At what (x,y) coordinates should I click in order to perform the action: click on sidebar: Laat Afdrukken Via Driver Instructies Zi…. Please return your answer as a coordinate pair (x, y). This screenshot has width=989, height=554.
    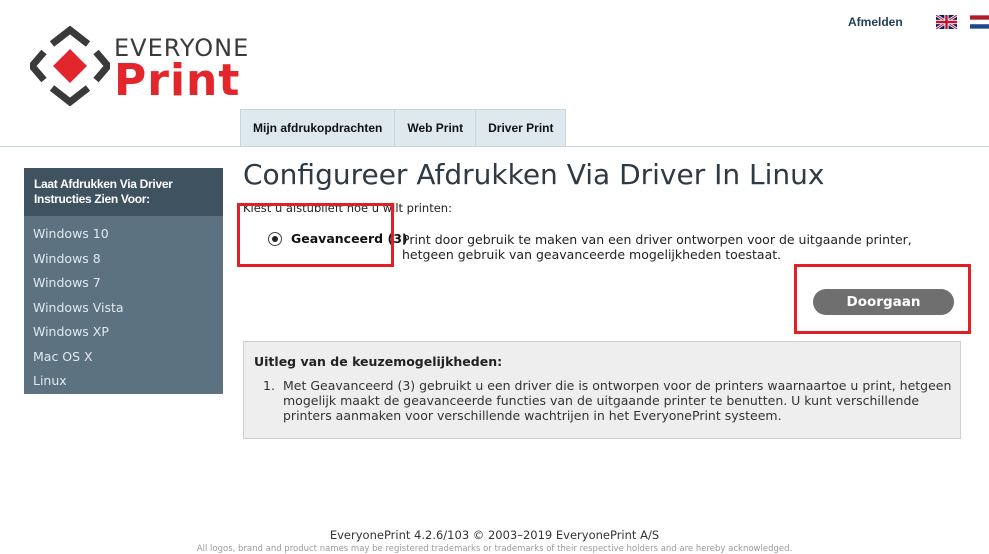
    Looking at the image, I should click on (123, 281).